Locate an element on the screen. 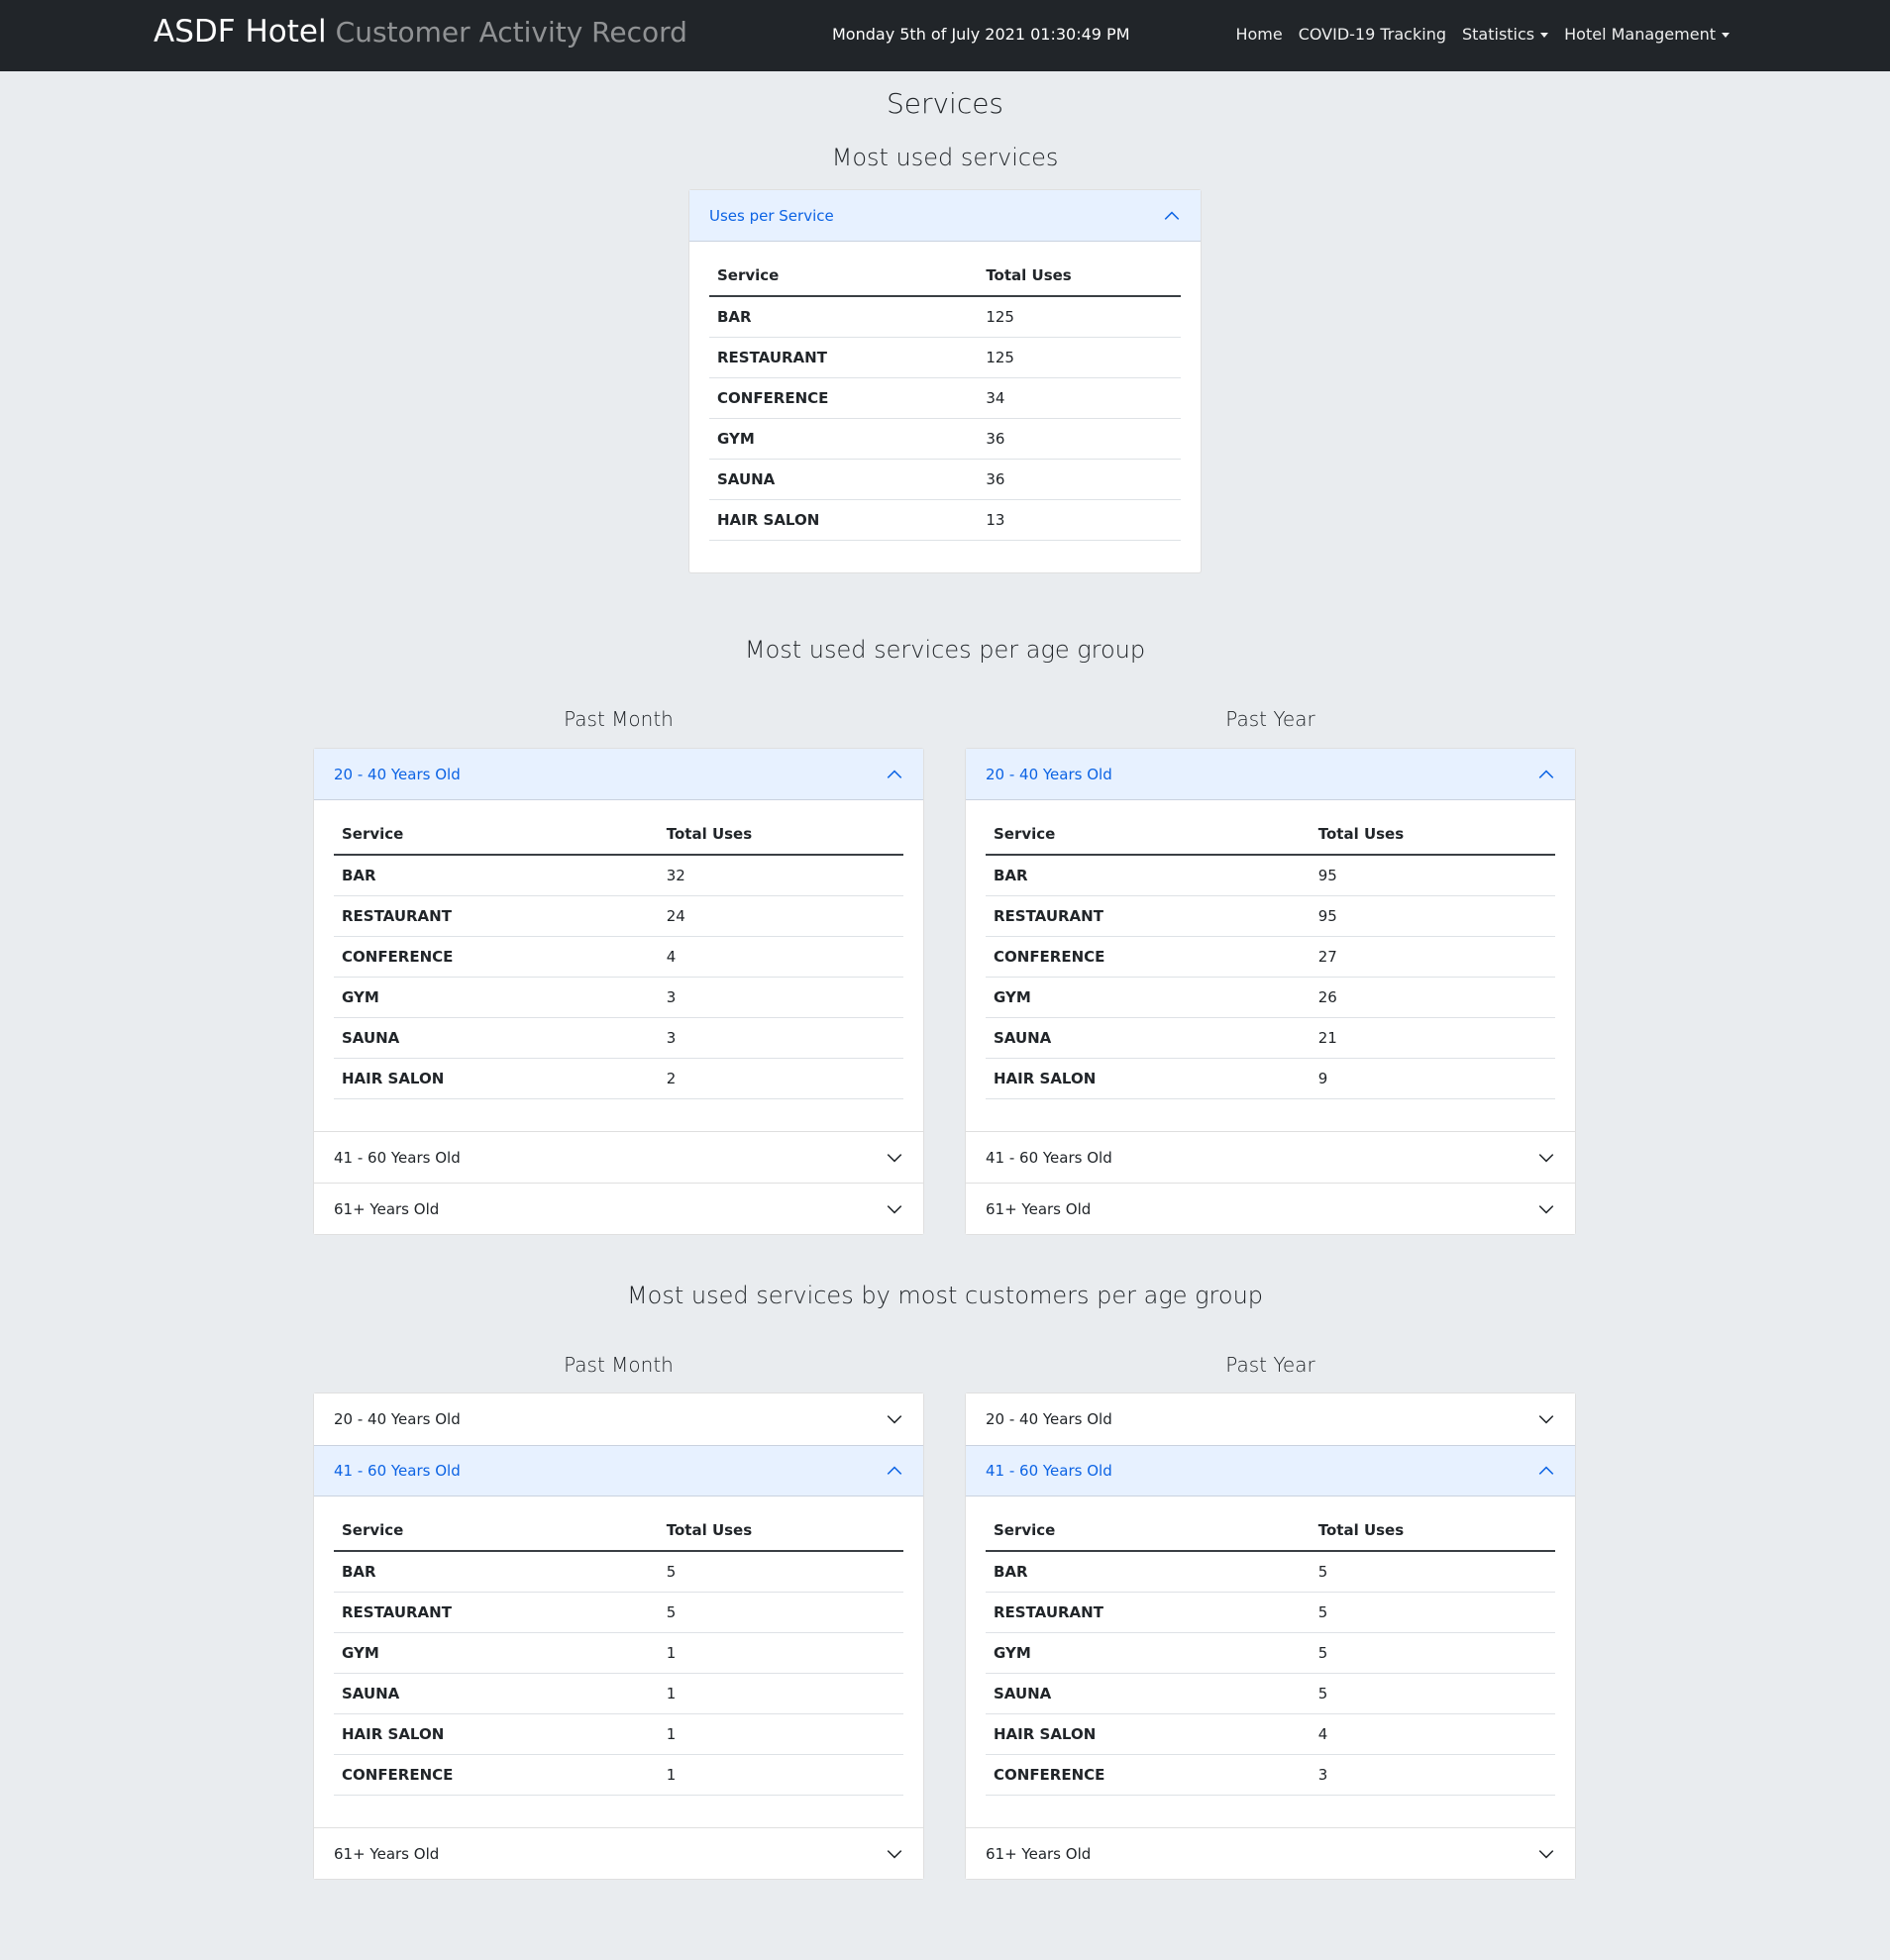 The image size is (1890, 1960). caret-down-icon is located at coordinates (1544, 36).